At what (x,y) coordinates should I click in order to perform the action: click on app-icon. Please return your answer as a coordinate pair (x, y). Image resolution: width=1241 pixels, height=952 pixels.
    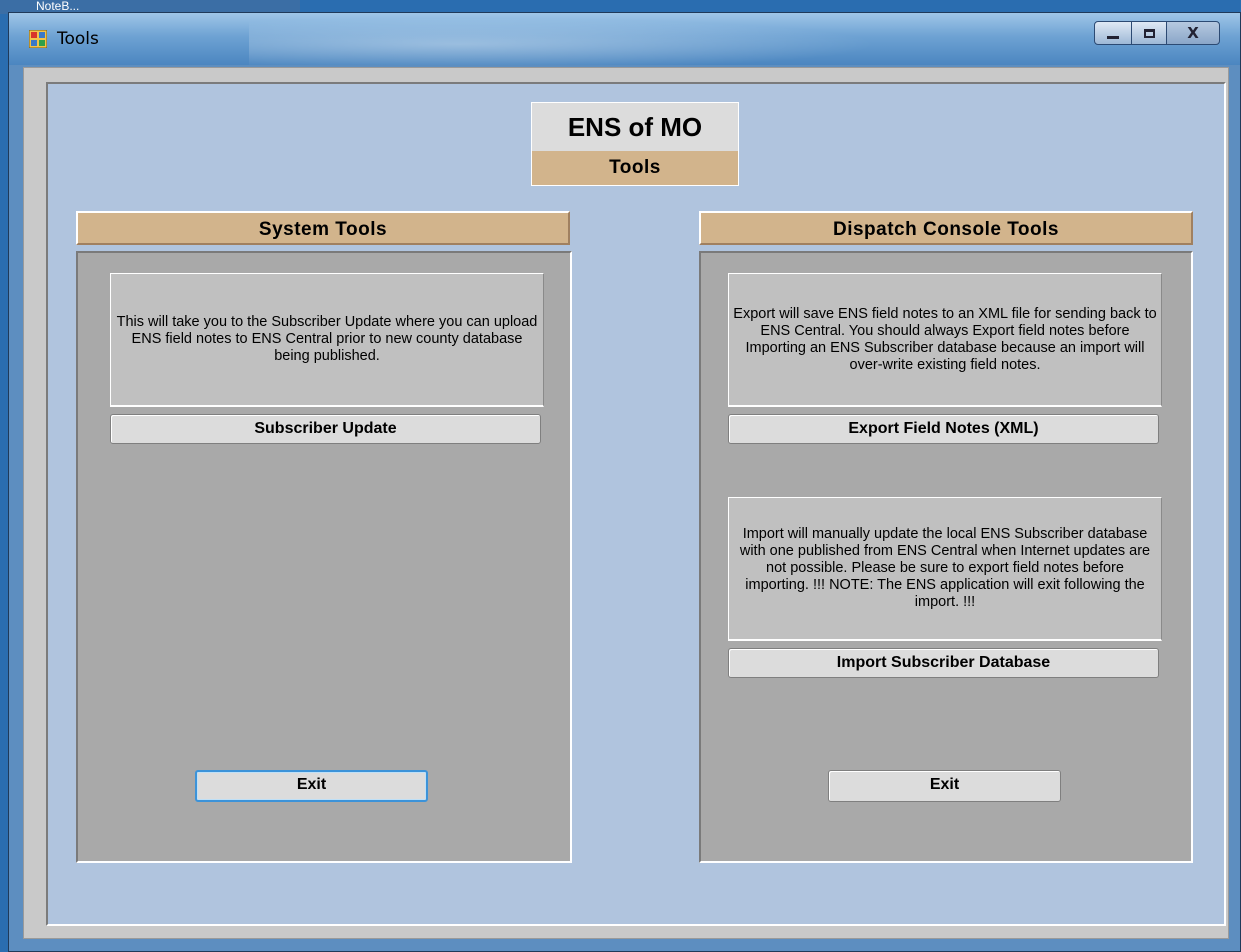
    Looking at the image, I should click on (38, 39).